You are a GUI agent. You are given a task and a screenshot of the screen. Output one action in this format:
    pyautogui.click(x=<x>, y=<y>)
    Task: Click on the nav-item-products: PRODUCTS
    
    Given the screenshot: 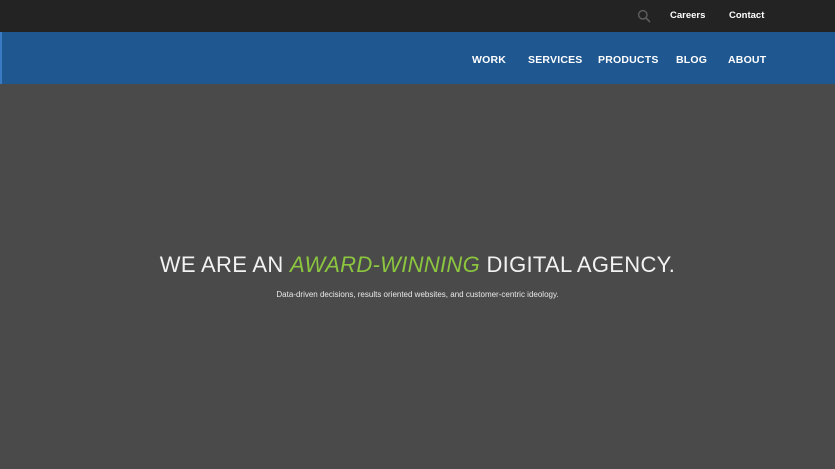 What is the action you would take?
    pyautogui.click(x=628, y=58)
    